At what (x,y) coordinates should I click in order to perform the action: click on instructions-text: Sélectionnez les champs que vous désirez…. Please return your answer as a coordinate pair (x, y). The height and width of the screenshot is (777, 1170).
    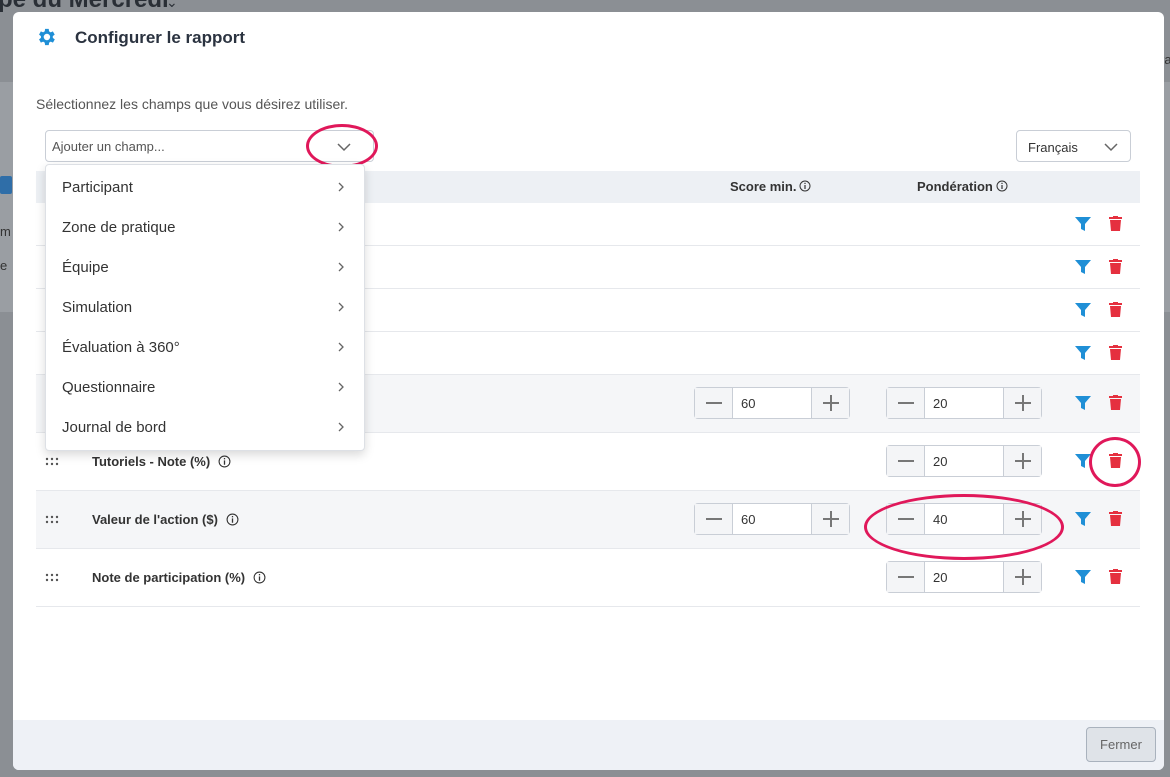
    Looking at the image, I should click on (192, 104).